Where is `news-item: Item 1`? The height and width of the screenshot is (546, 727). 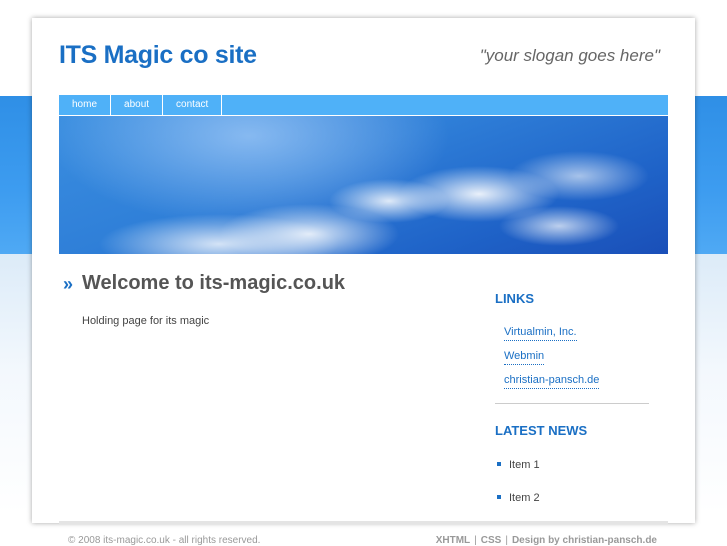 news-item: Item 1 is located at coordinates (518, 465).